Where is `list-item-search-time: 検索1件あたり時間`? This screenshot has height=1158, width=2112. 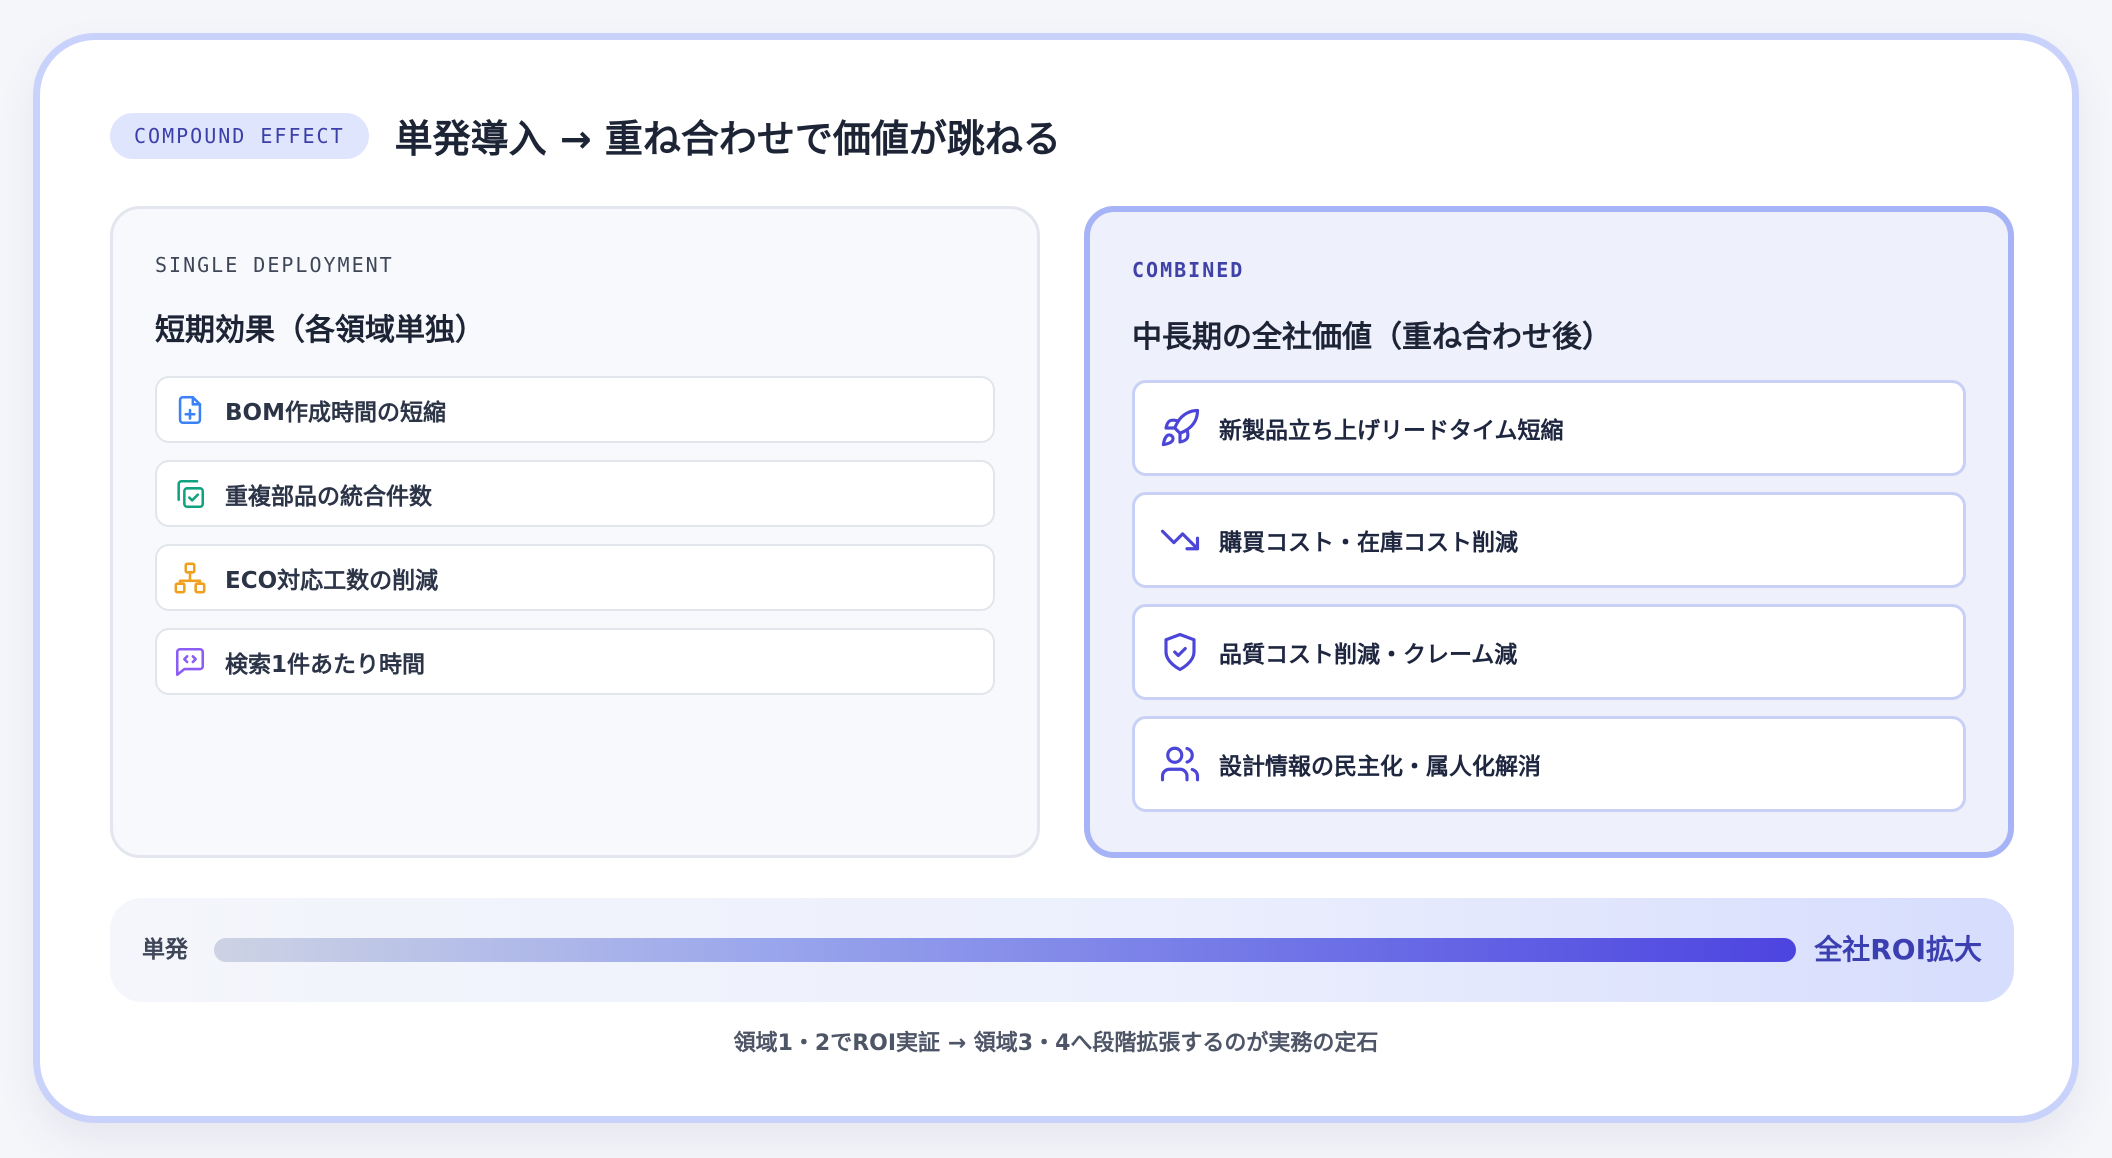 list-item-search-time: 検索1件あたり時間 is located at coordinates (575, 661).